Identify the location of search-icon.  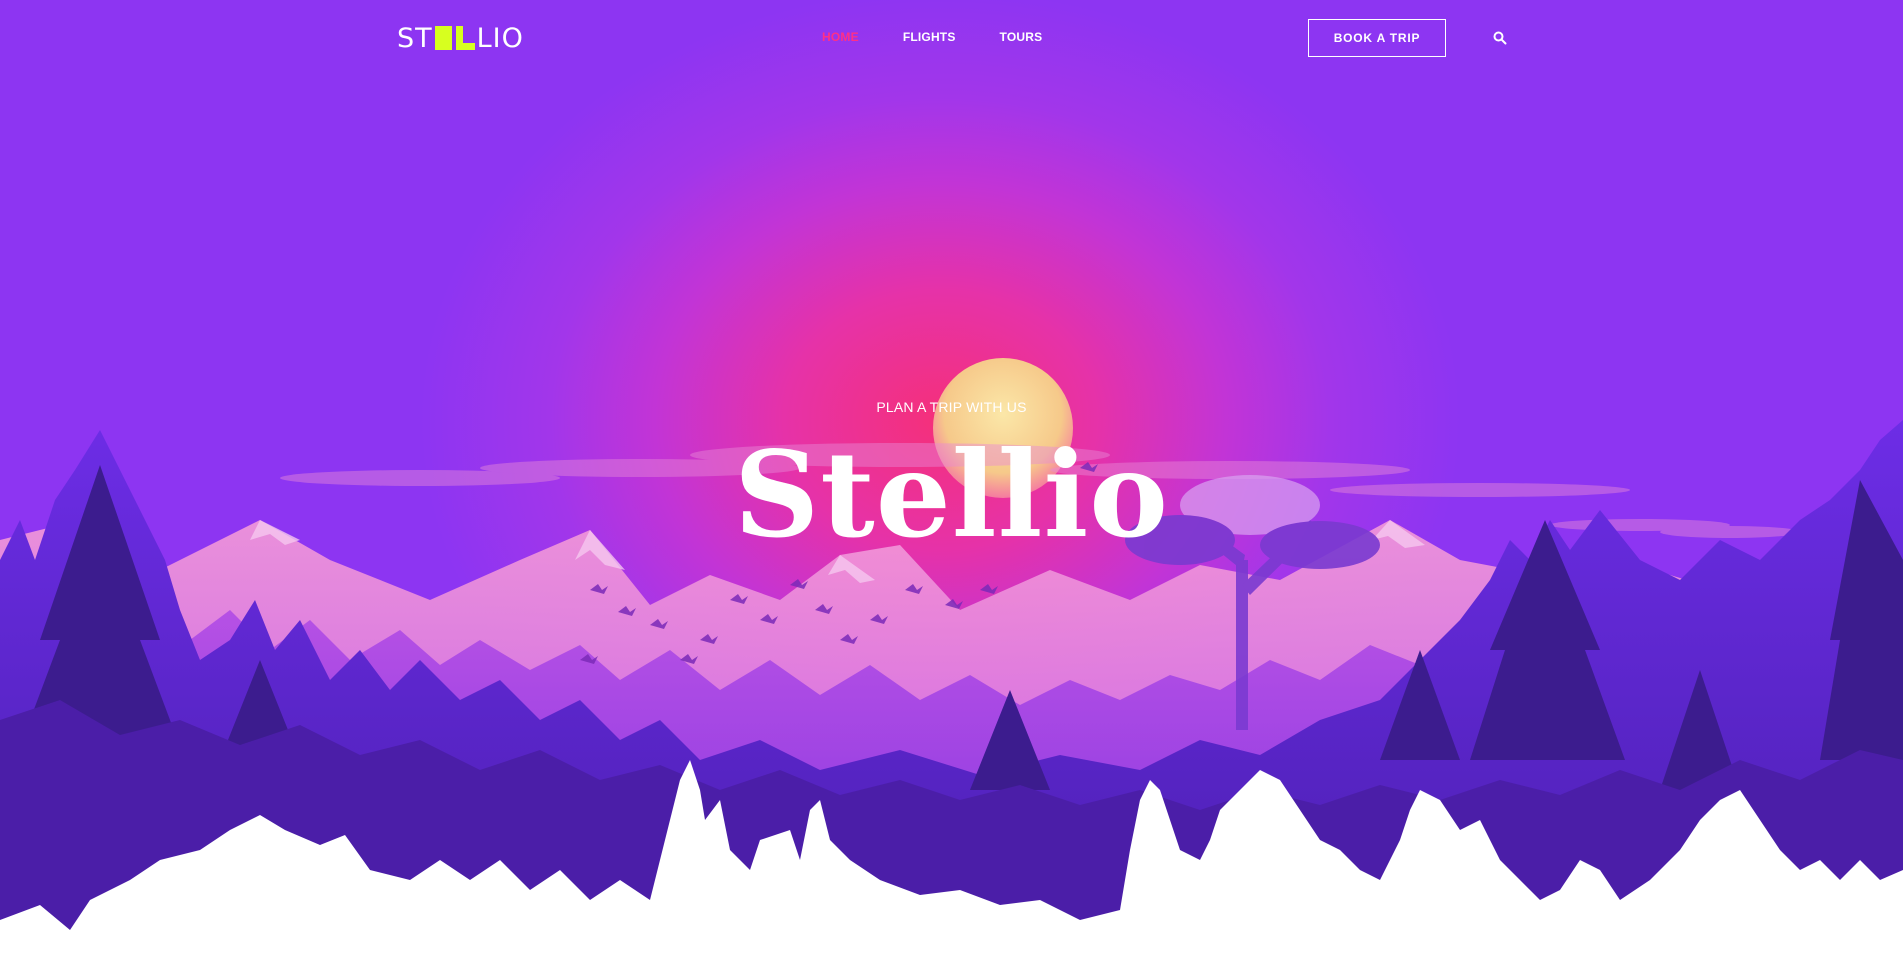
(1500, 38).